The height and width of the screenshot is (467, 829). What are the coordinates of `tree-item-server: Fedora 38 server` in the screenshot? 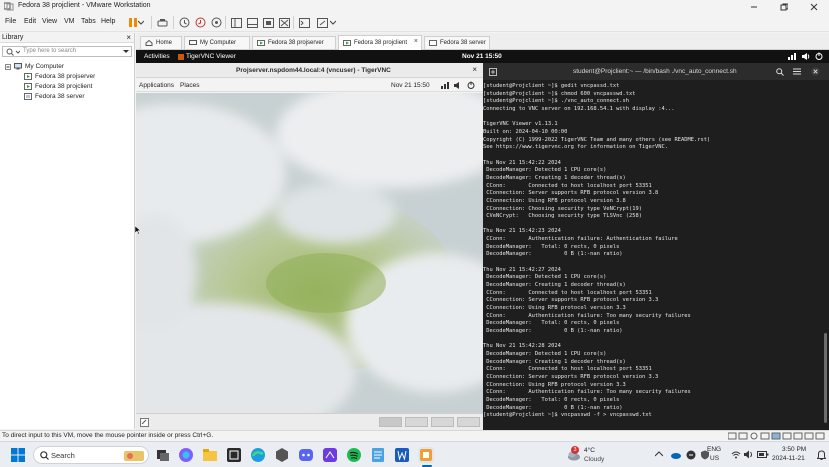 It's located at (54, 96).